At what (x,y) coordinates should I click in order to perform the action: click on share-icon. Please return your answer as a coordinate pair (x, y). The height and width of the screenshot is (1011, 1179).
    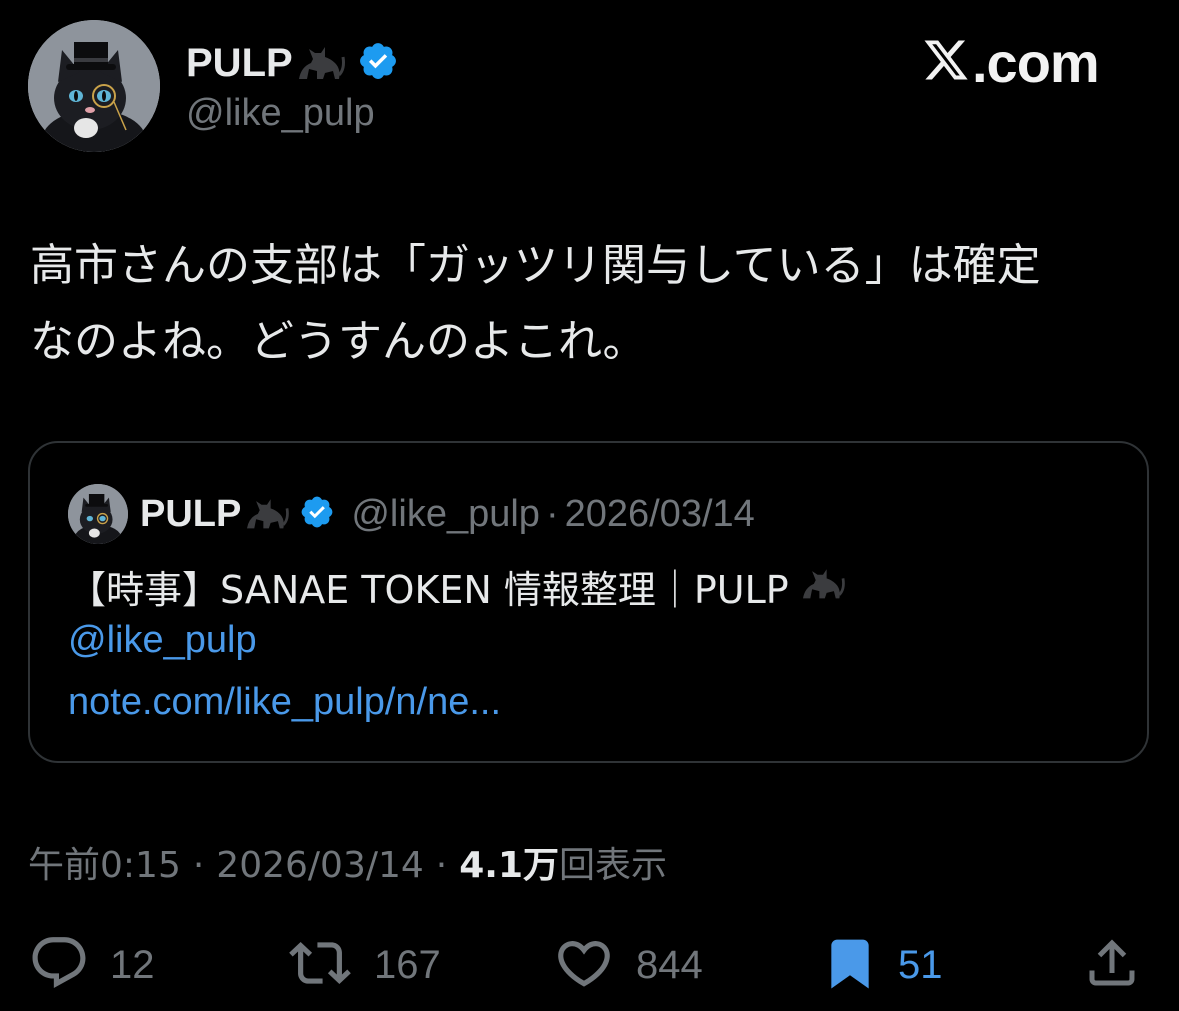
    Looking at the image, I should click on (1112, 965).